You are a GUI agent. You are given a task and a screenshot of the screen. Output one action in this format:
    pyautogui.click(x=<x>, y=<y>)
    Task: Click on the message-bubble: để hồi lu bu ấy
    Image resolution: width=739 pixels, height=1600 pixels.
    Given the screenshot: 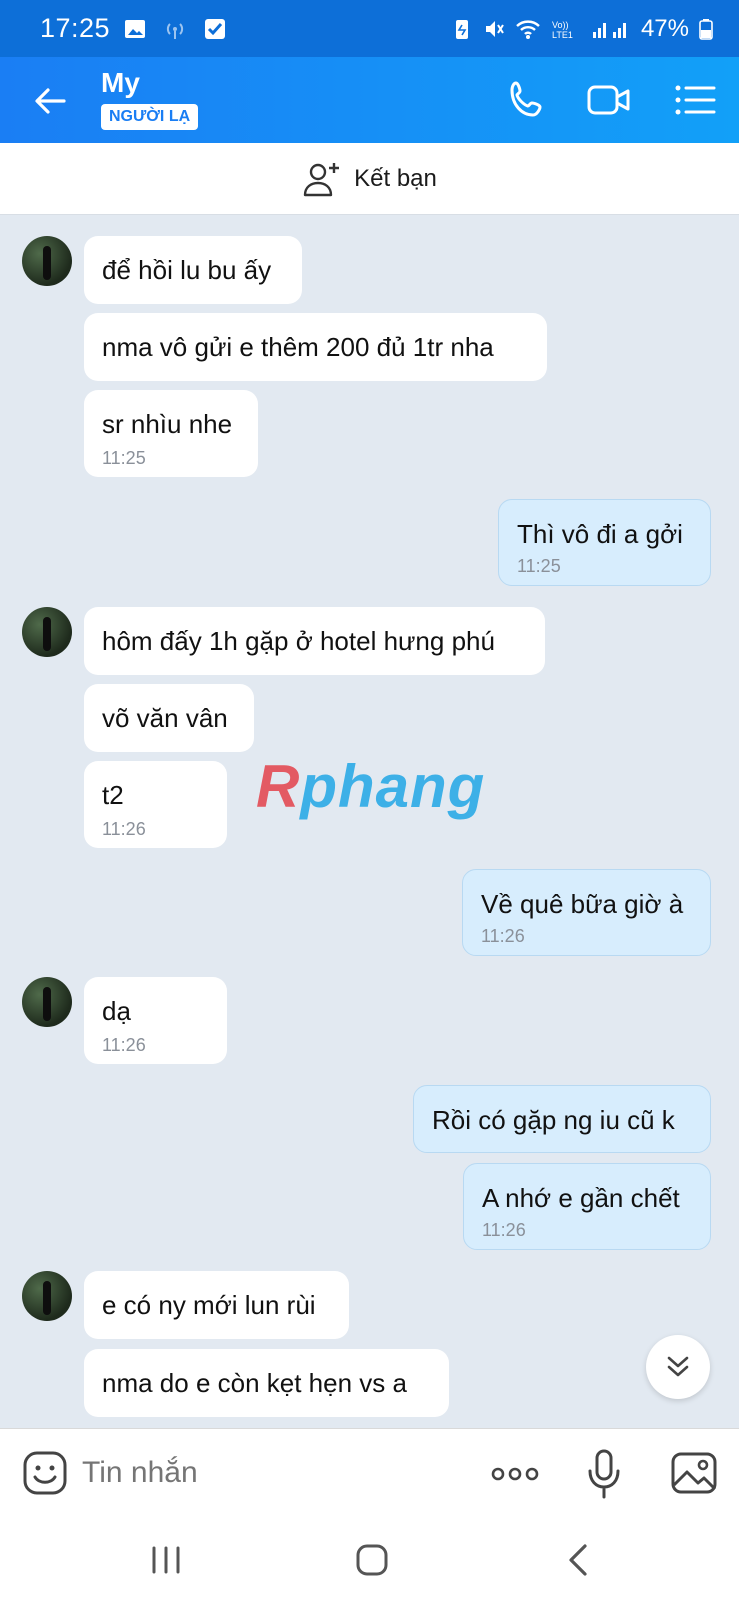 What is the action you would take?
    pyautogui.click(x=193, y=270)
    